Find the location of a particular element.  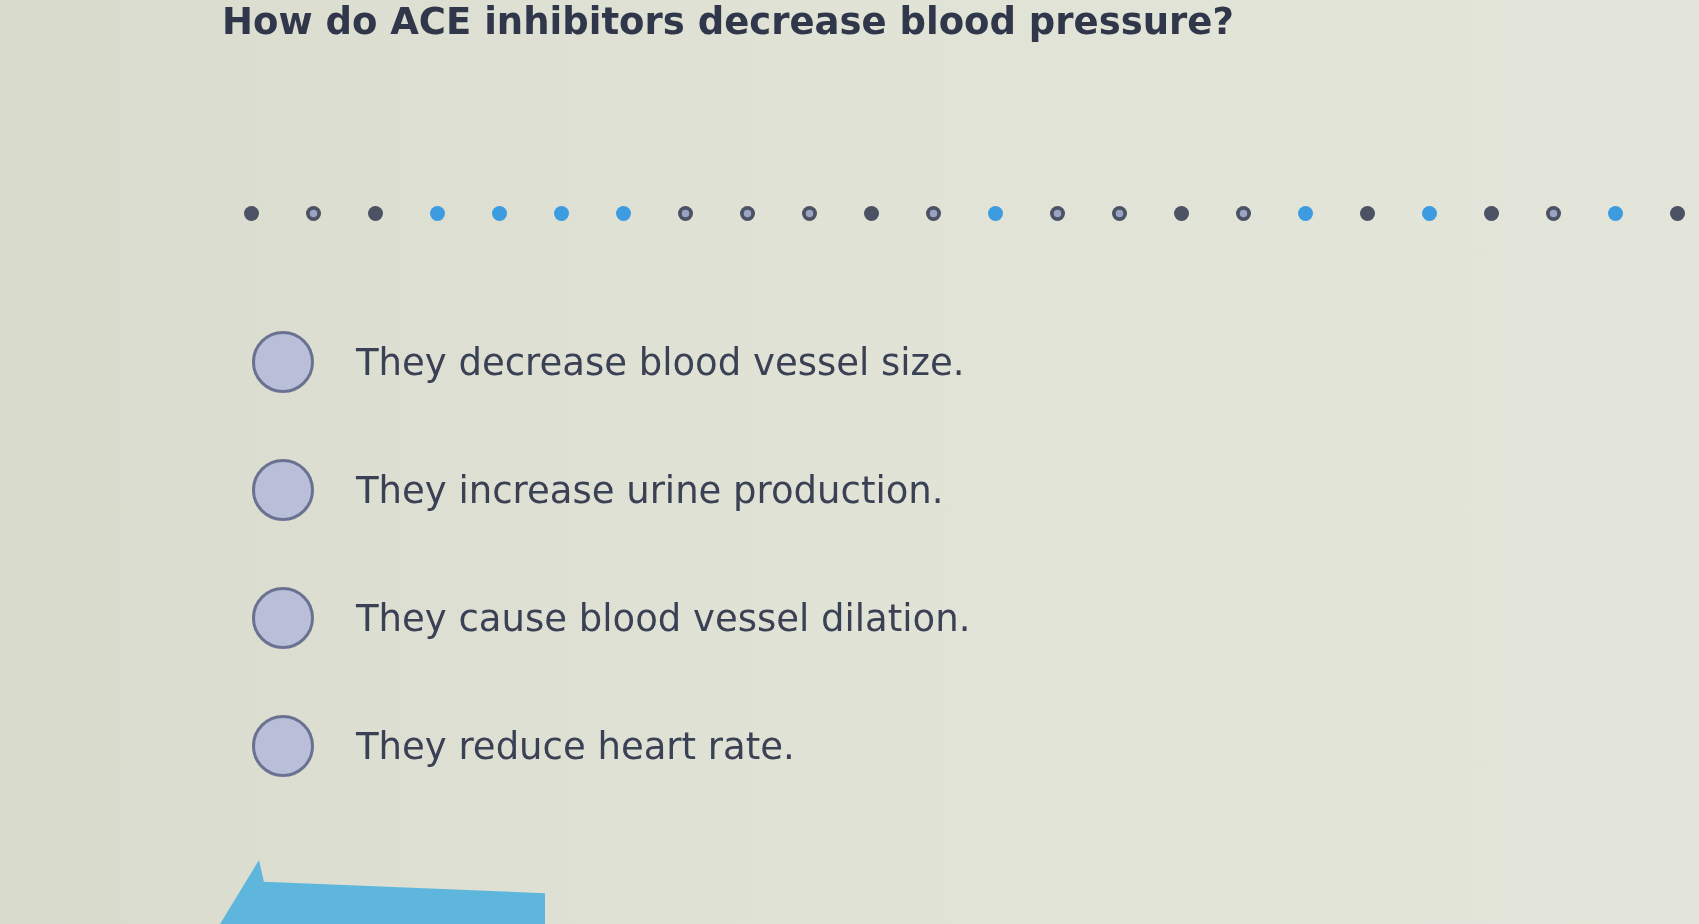

question-title: How do ACE inhibitors decrease blood pressure? is located at coordinates (728, 22).